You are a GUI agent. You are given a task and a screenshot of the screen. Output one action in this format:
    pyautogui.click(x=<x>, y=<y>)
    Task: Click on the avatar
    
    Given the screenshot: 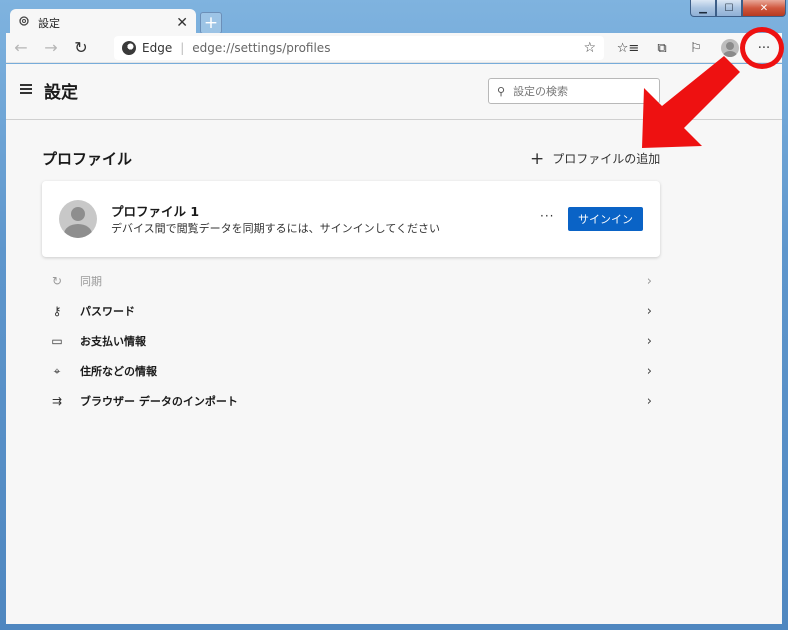 What is the action you would take?
    pyautogui.click(x=78, y=219)
    